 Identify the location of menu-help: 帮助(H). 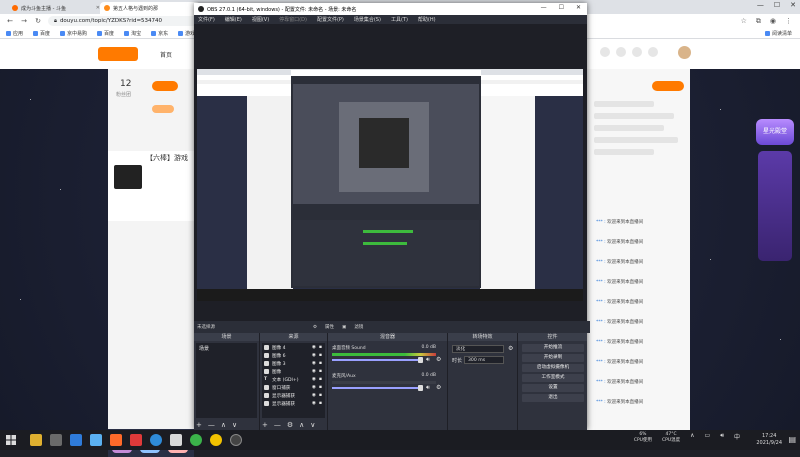
(427, 19).